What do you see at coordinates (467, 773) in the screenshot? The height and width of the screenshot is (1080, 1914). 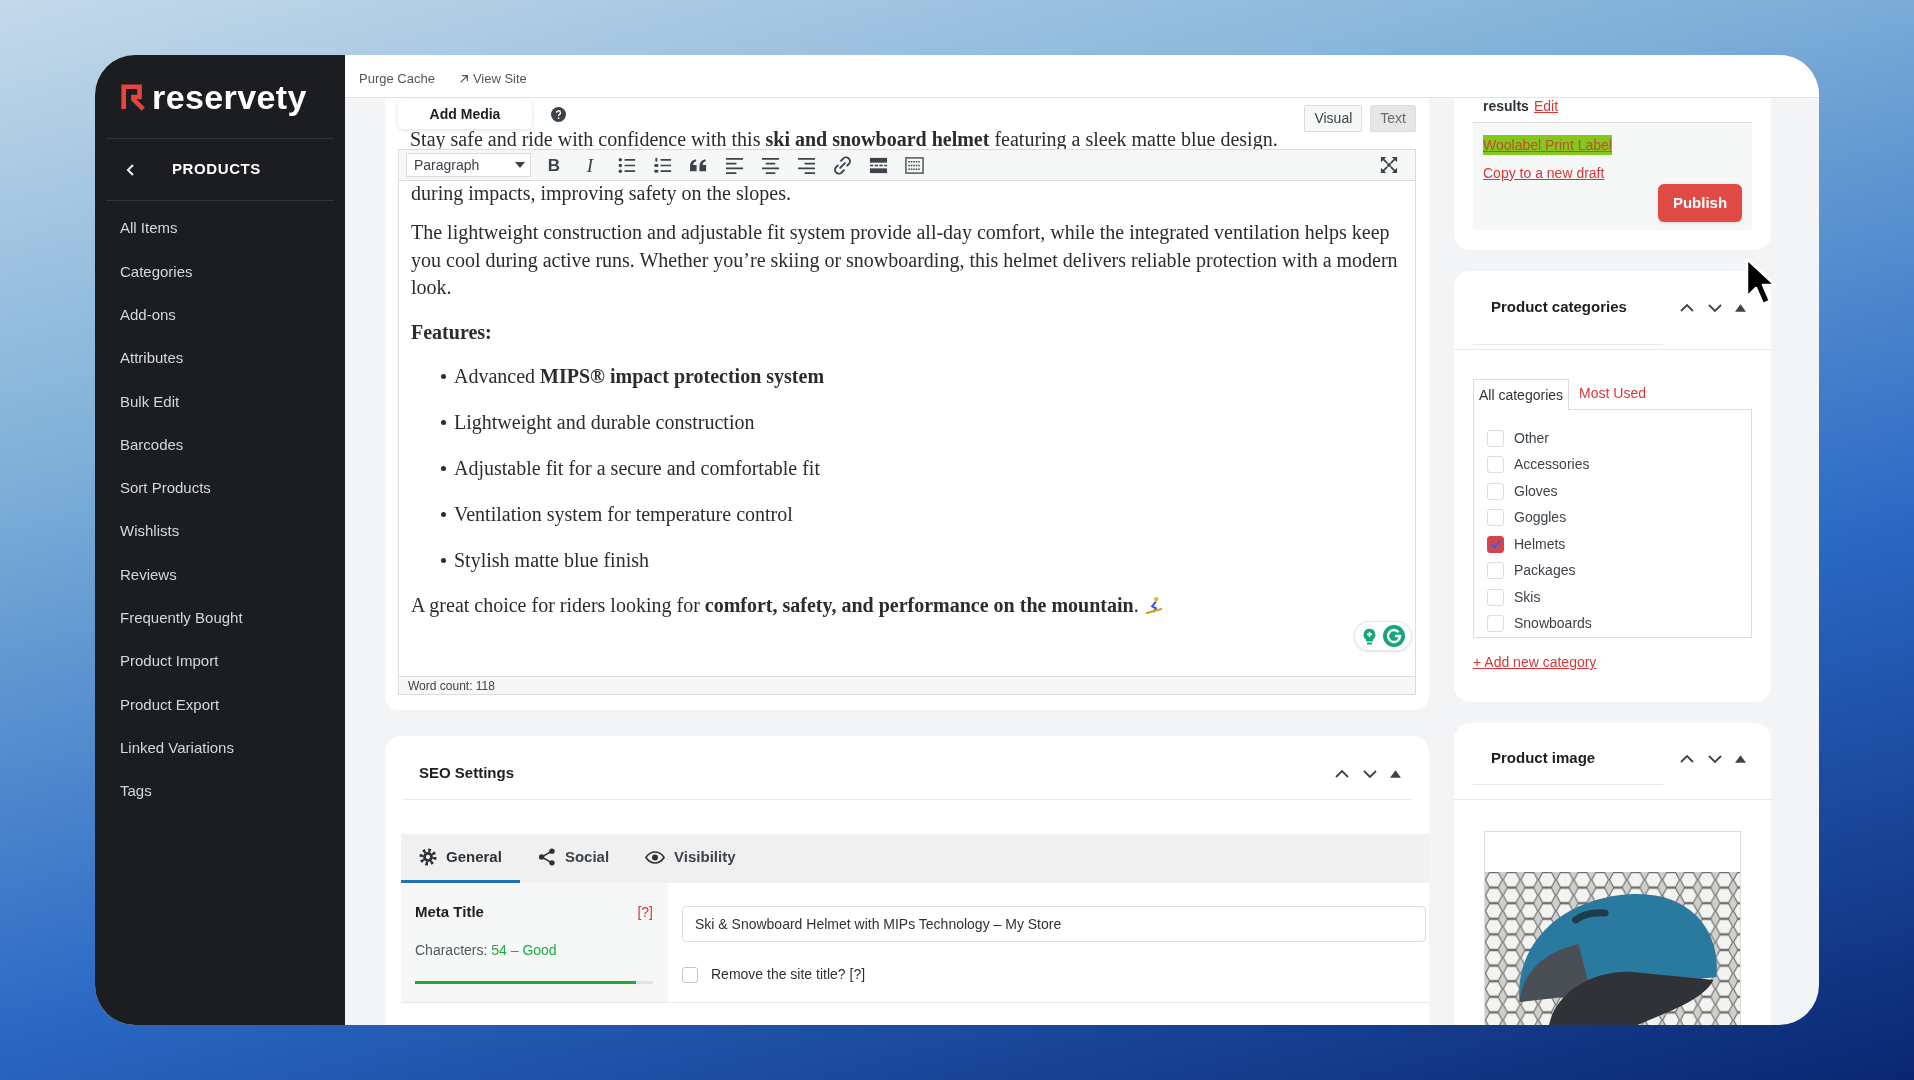 I see `card-title: SEO Settings` at bounding box center [467, 773].